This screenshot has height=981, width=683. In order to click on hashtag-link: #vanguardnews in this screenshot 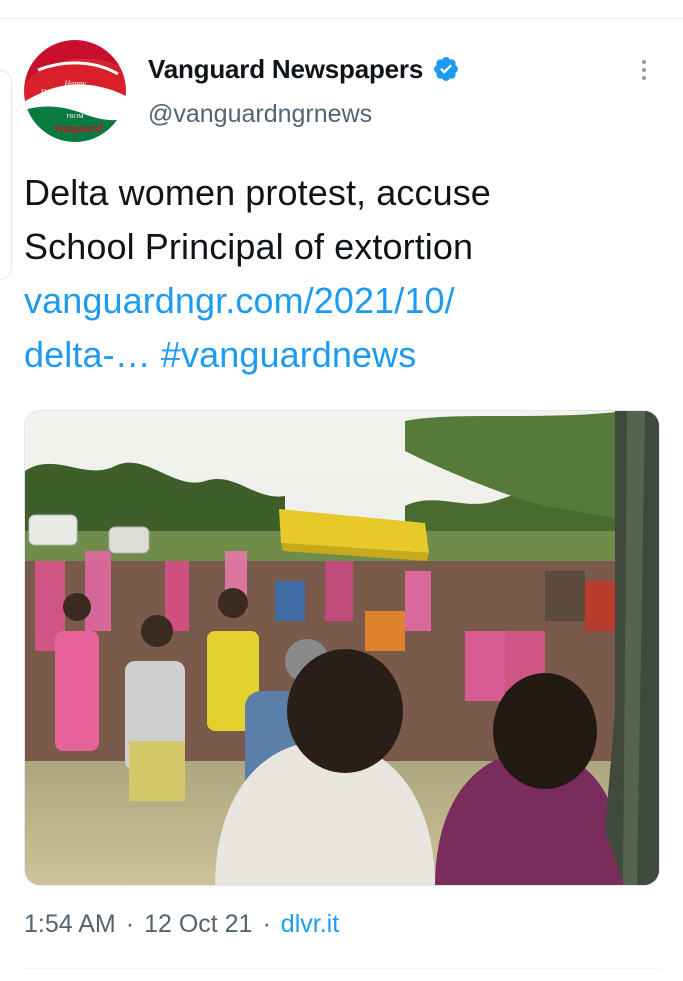, I will do `click(288, 354)`.